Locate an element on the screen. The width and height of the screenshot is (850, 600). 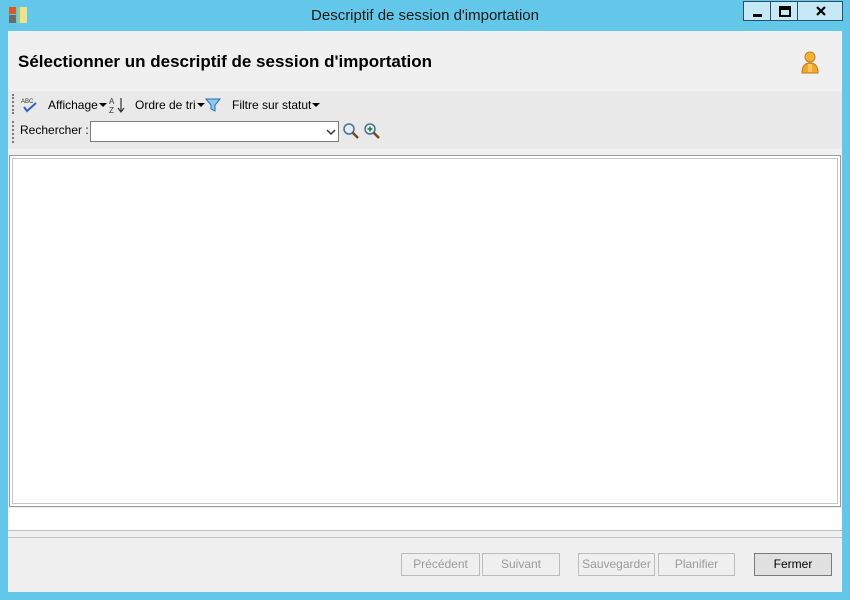
sort-order-menu-button: Ordre de tri is located at coordinates (170, 105).